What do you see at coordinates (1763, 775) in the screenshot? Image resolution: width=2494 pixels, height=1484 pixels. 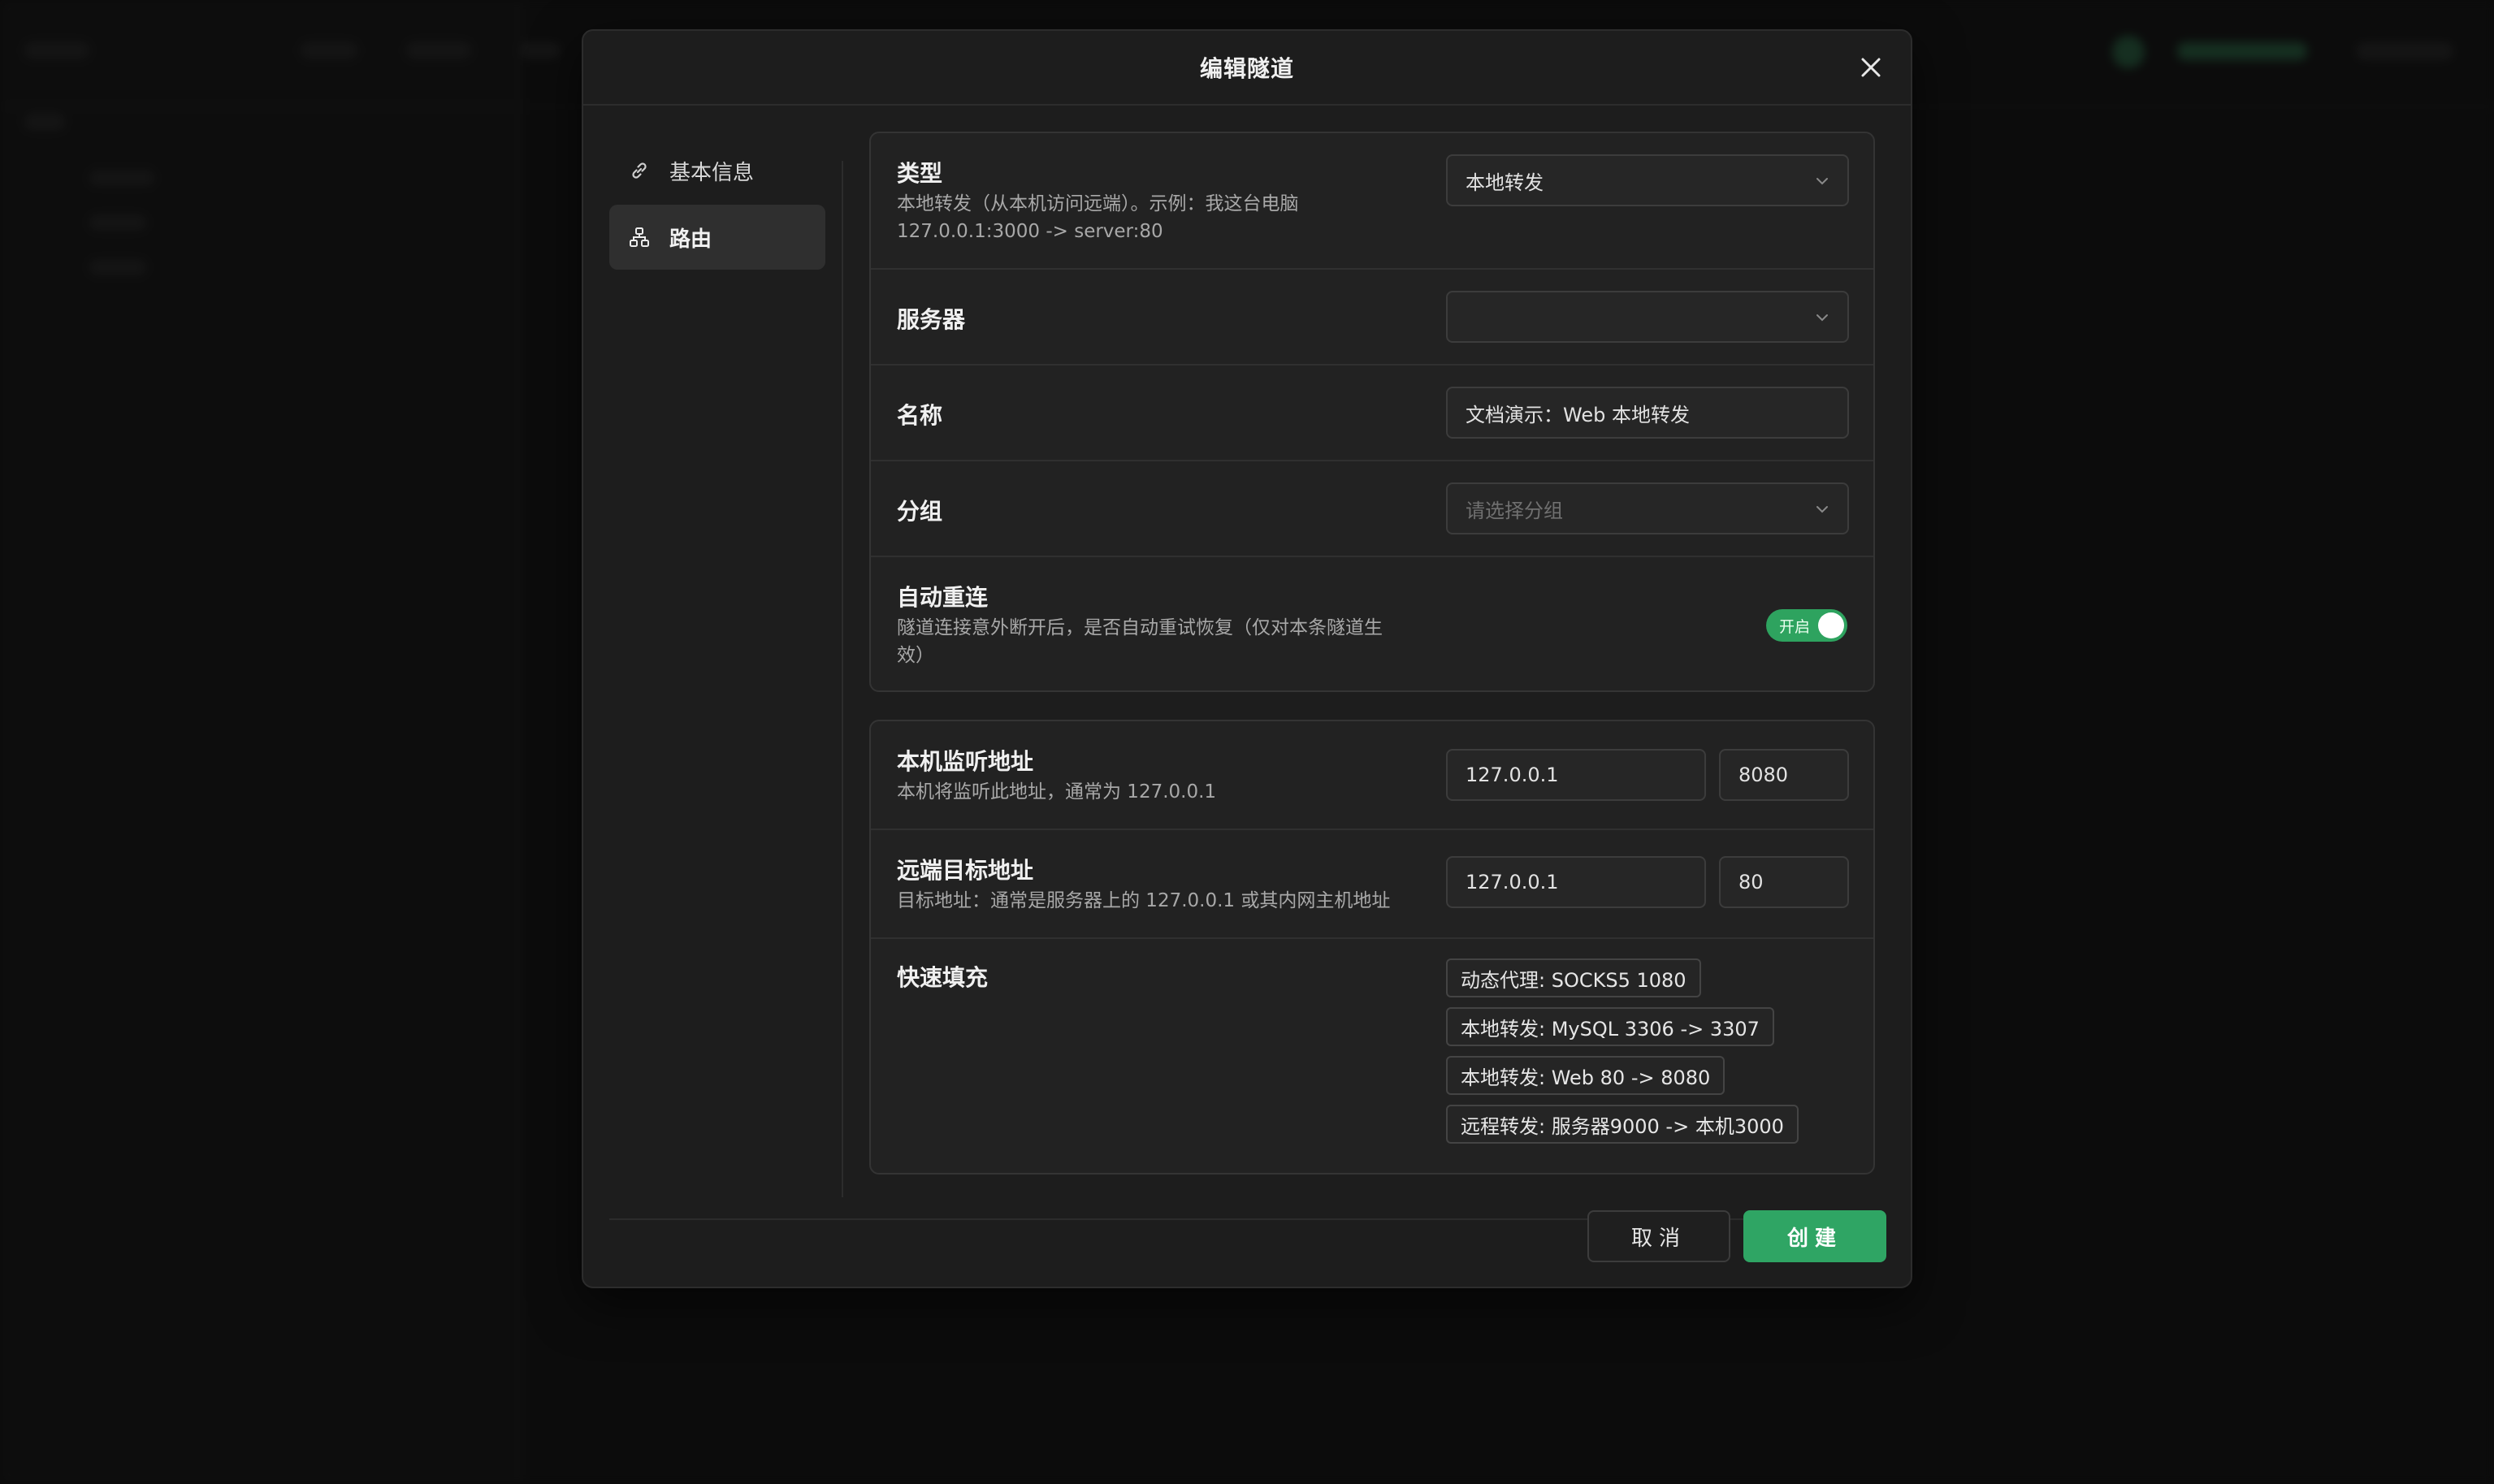 I see `local-listen-port-value: 8080` at bounding box center [1763, 775].